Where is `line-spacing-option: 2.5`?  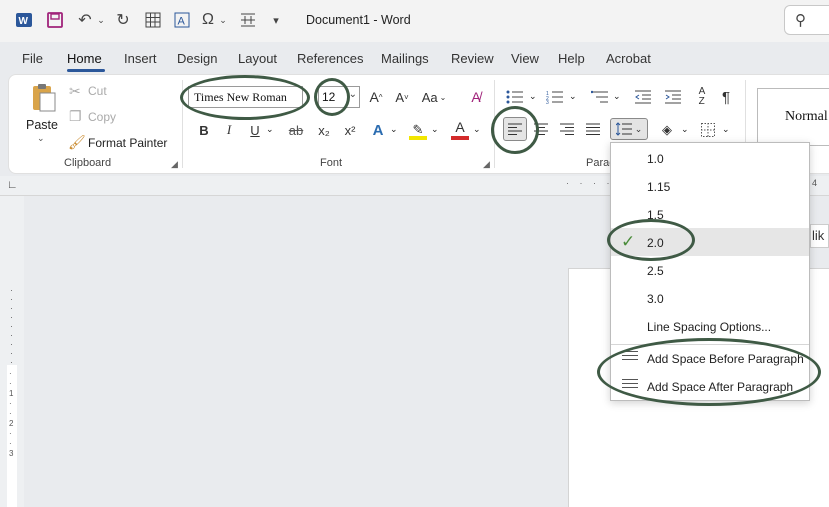
line-spacing-option: 2.5 is located at coordinates (710, 270).